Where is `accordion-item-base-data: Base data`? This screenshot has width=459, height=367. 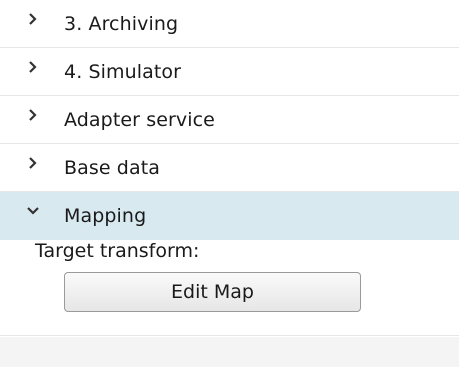 accordion-item-base-data: Base data is located at coordinates (229, 168).